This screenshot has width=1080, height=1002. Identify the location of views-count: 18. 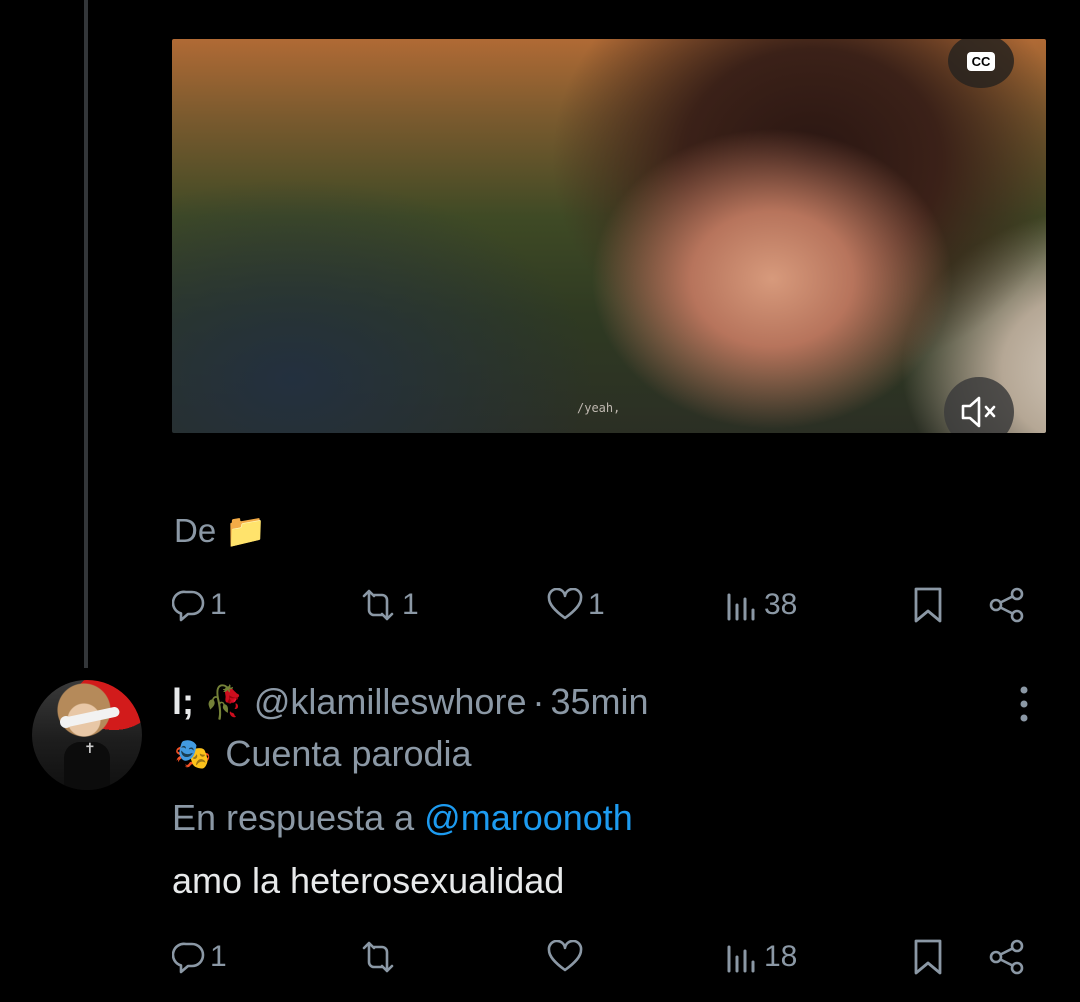
(781, 956).